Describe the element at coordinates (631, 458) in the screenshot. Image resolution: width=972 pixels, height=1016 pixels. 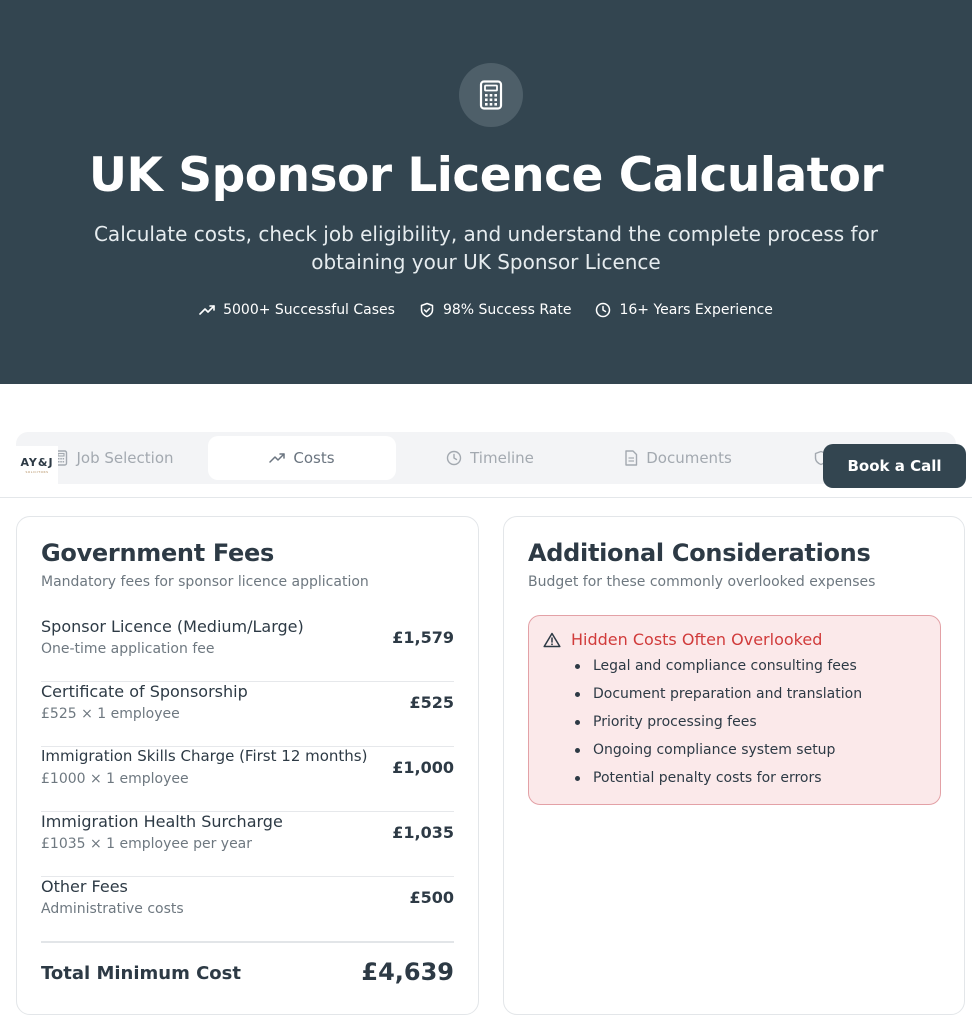
I see `document-icon` at that location.